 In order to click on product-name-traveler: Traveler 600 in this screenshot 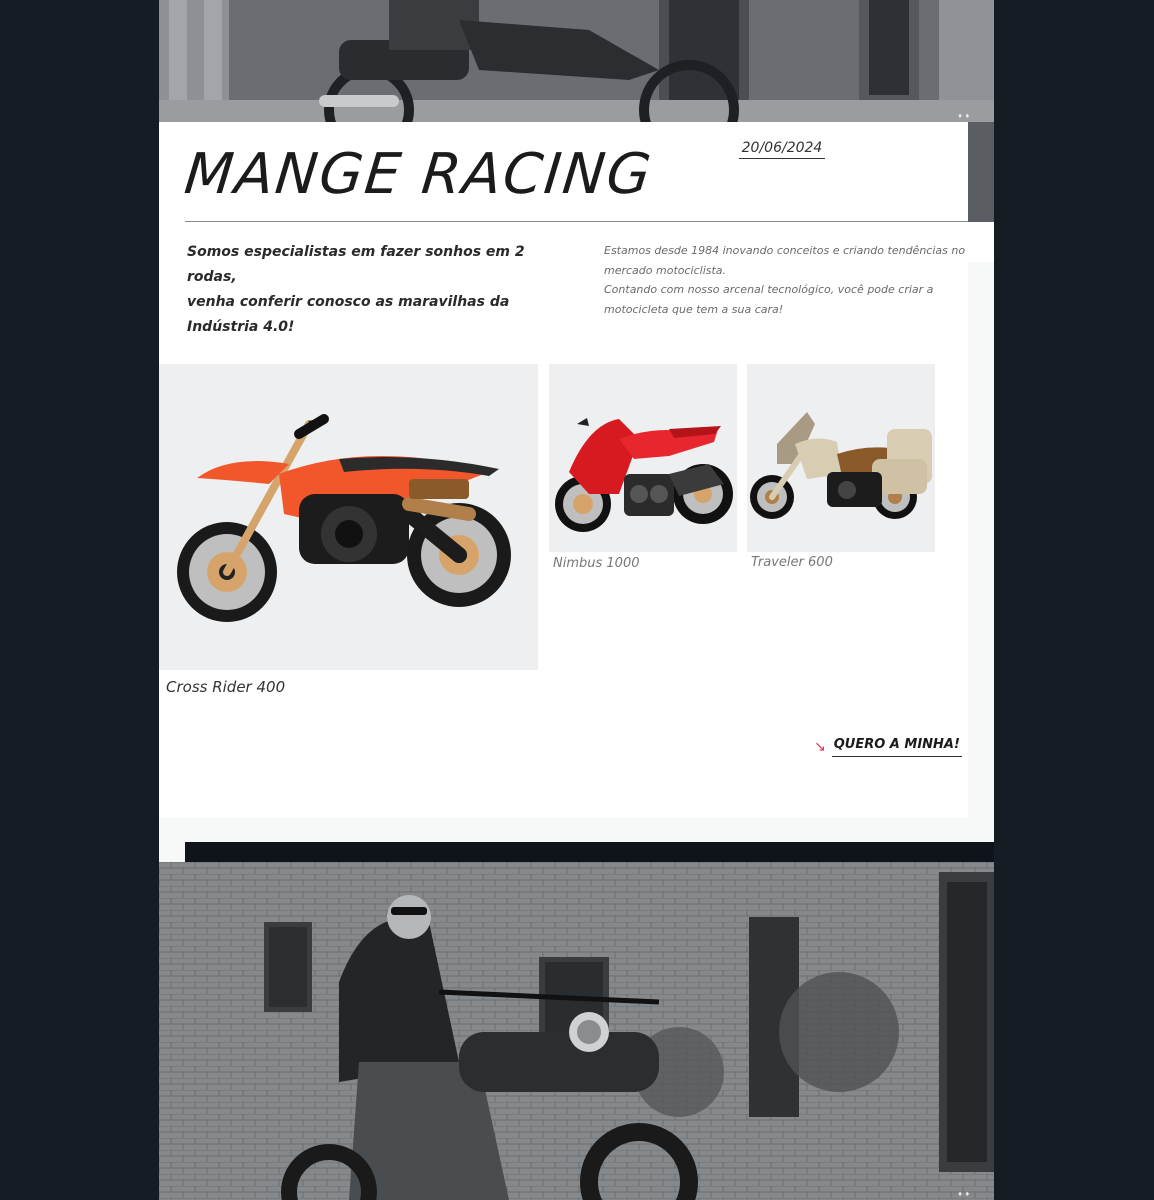, I will do `click(792, 562)`.